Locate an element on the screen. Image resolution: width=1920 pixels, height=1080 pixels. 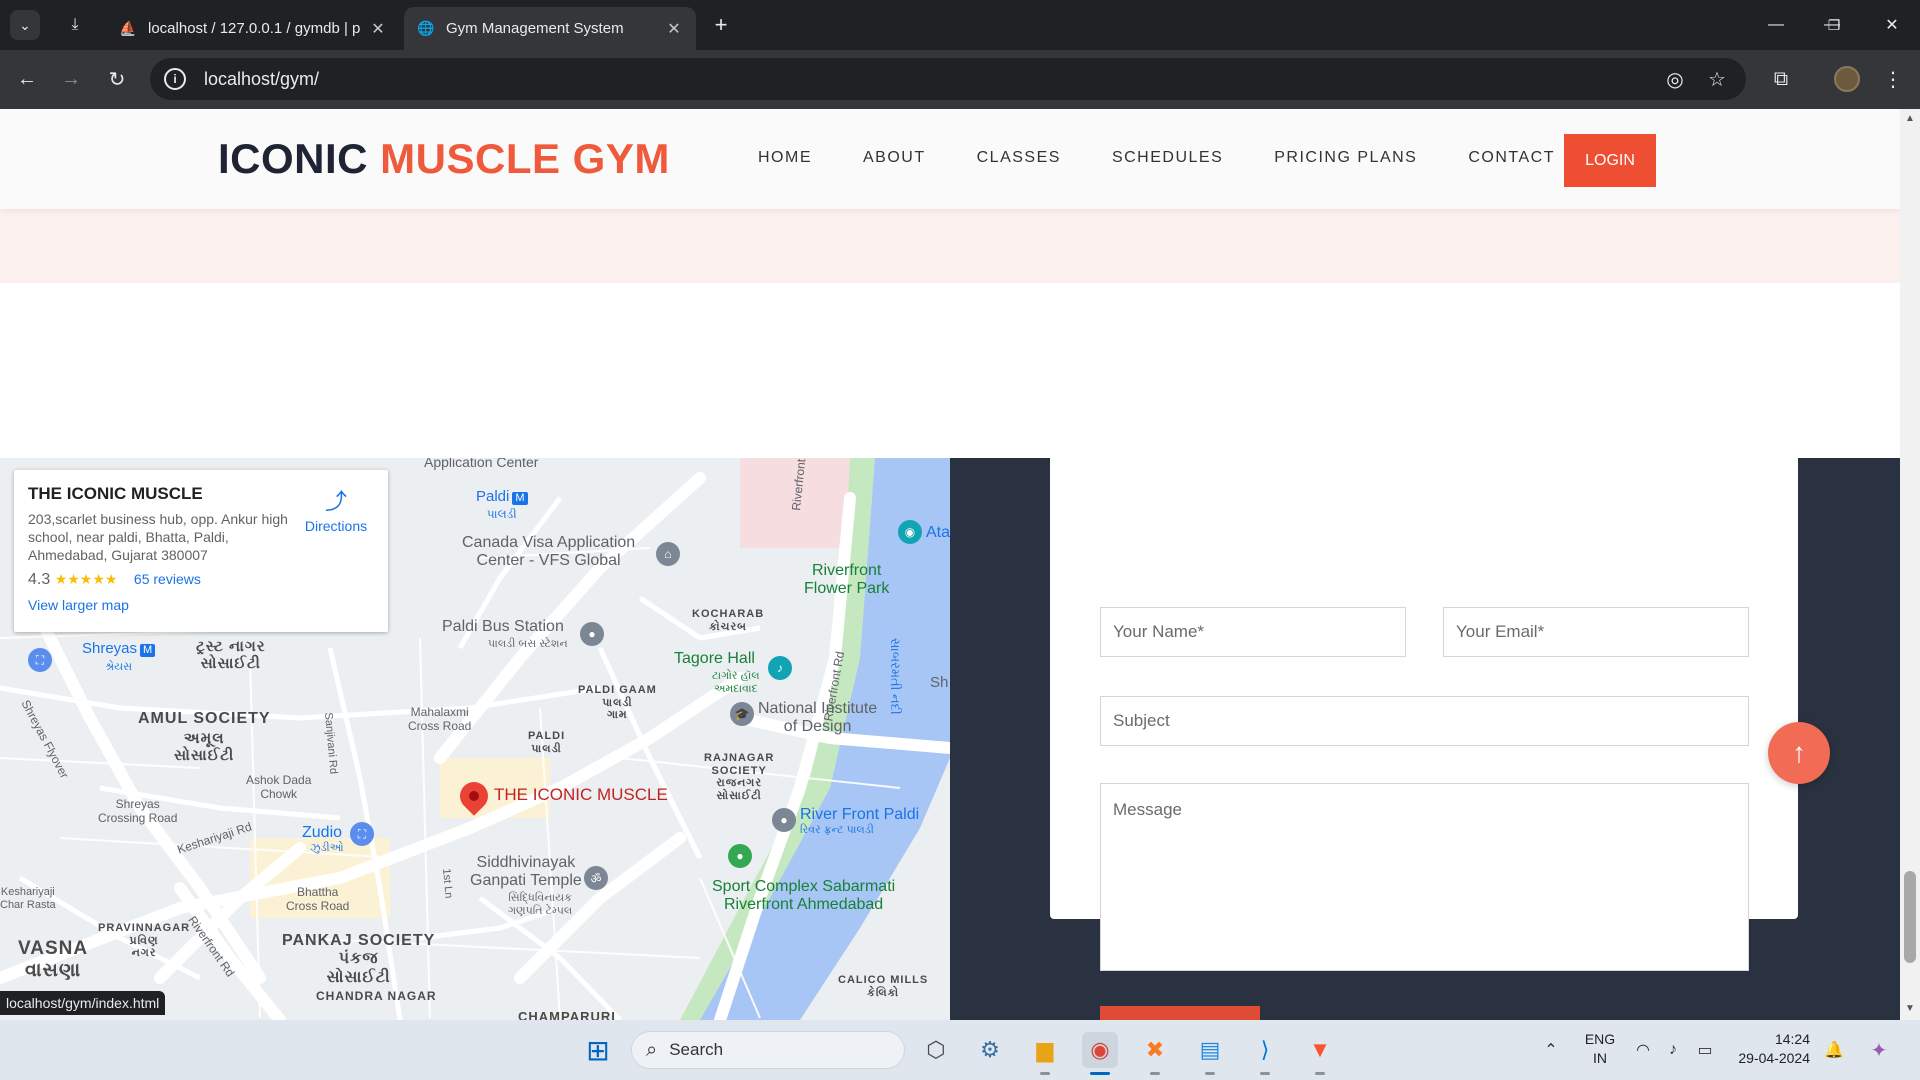
tab-gym-management: 🌐 Gym Management System ✕ is located at coordinates (550, 28).